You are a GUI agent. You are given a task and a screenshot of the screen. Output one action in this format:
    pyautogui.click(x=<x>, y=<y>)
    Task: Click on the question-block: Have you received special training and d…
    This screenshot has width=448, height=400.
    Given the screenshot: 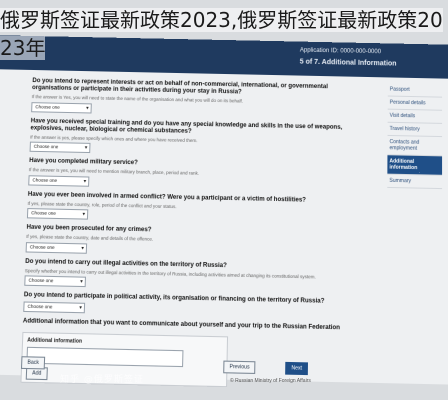 What is the action you would take?
    pyautogui.click(x=186, y=139)
    